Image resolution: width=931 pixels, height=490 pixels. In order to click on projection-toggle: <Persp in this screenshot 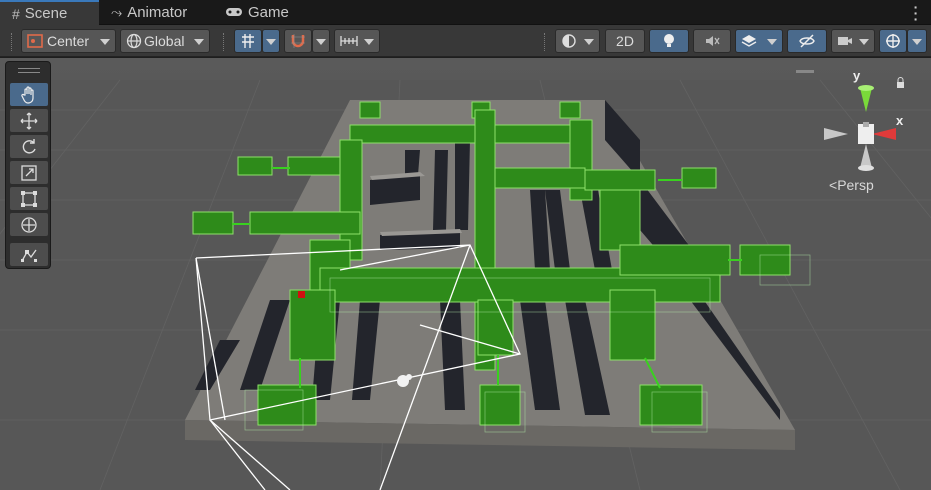, I will do `click(851, 185)`.